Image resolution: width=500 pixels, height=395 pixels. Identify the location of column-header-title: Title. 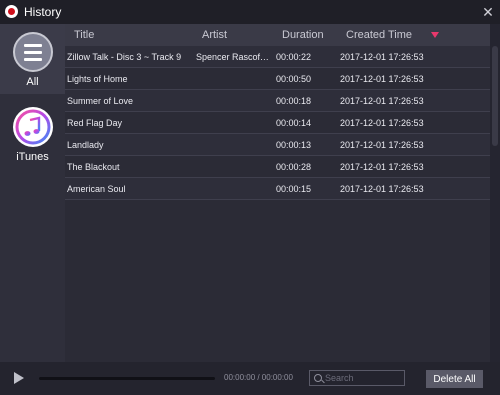
(84, 35).